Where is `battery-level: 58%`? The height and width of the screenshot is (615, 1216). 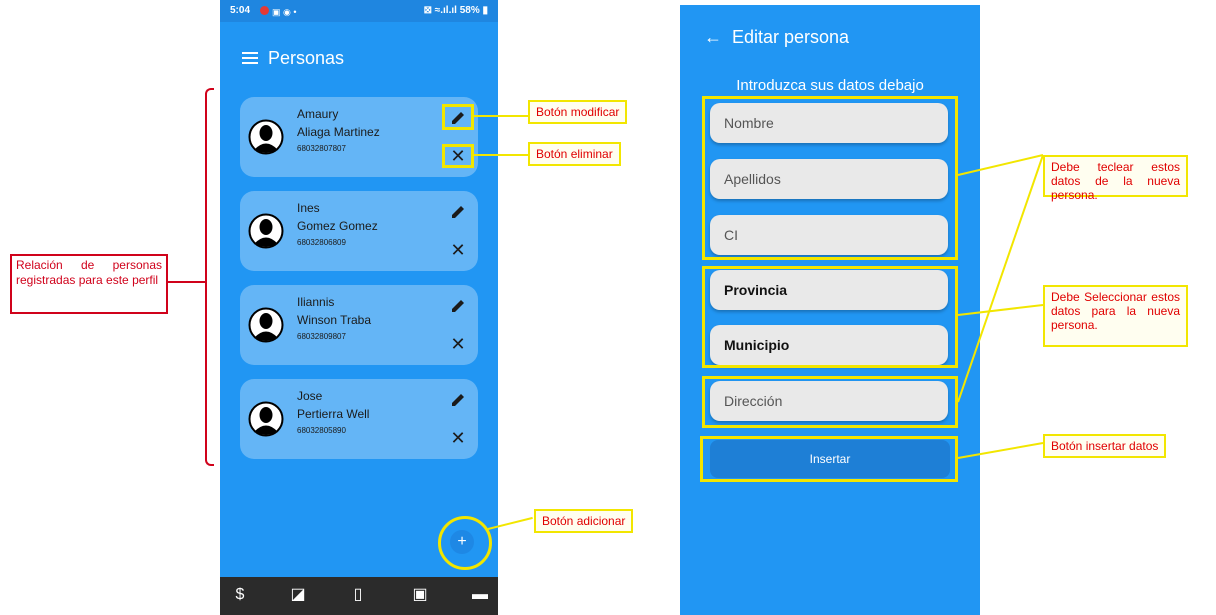
battery-level: 58% is located at coordinates (469, 10).